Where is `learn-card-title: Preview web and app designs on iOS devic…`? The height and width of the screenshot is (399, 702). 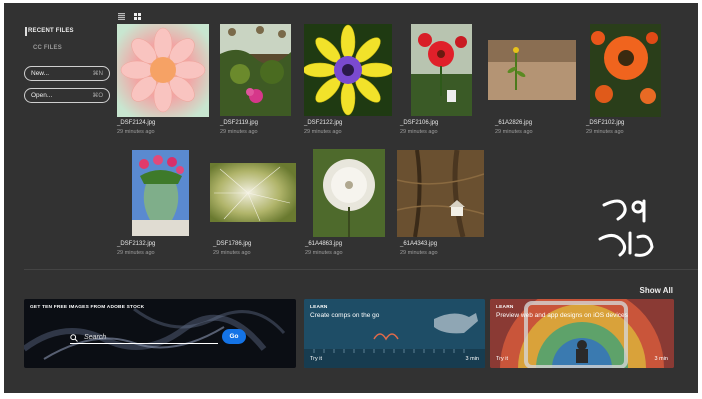 learn-card-title: Preview web and app designs on iOS devic… is located at coordinates (562, 315).